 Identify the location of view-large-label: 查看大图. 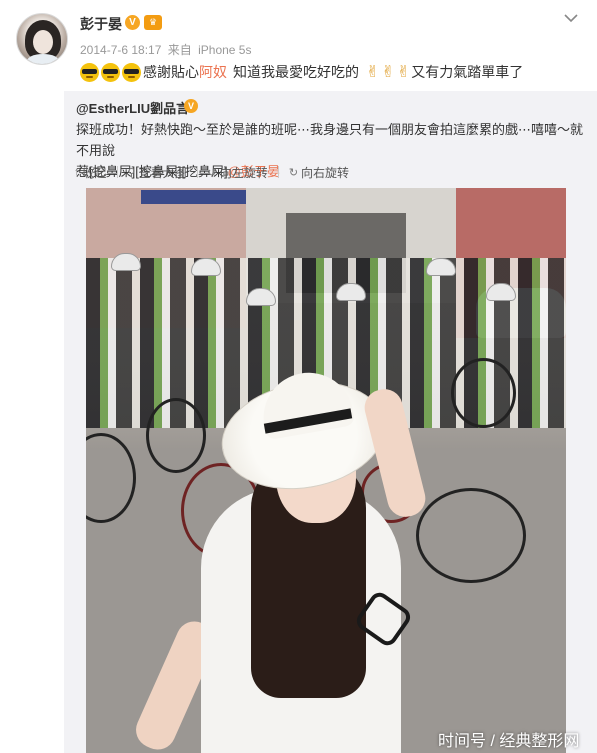
(162, 172).